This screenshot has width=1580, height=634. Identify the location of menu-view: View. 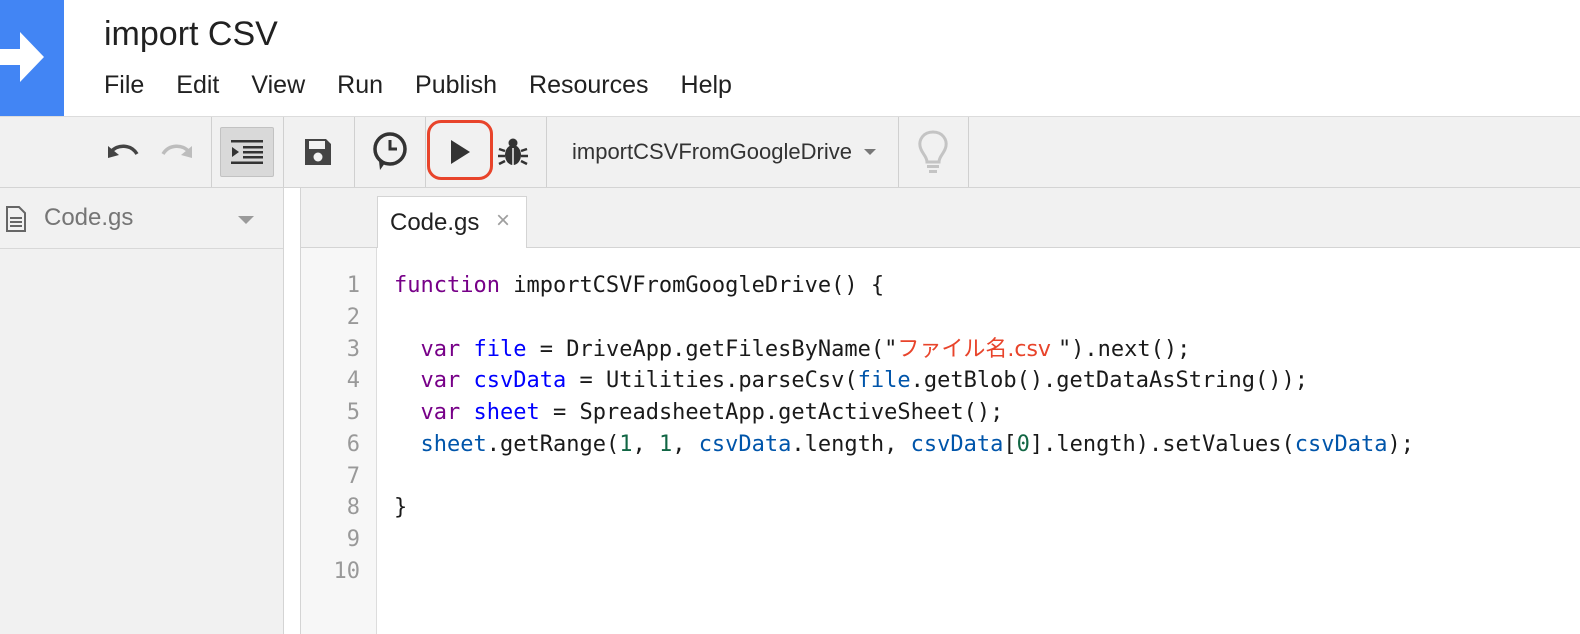
(278, 85).